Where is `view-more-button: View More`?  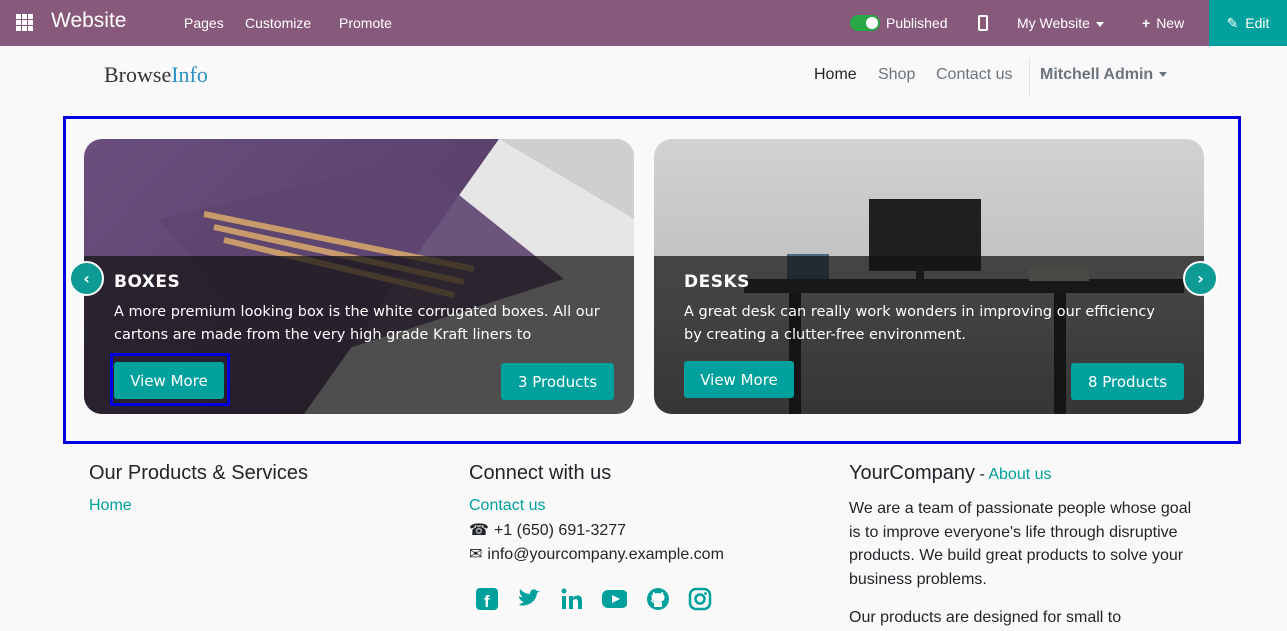 view-more-button: View More is located at coordinates (739, 379).